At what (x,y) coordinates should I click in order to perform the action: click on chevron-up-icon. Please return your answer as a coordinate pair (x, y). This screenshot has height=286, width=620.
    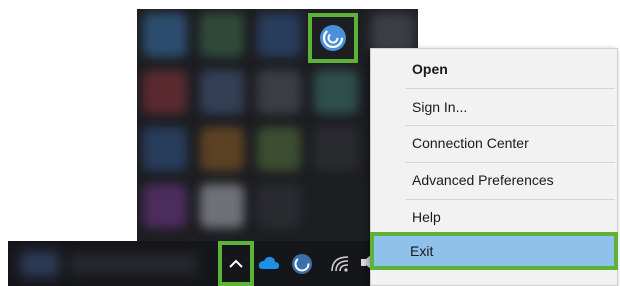
    Looking at the image, I should click on (236, 263).